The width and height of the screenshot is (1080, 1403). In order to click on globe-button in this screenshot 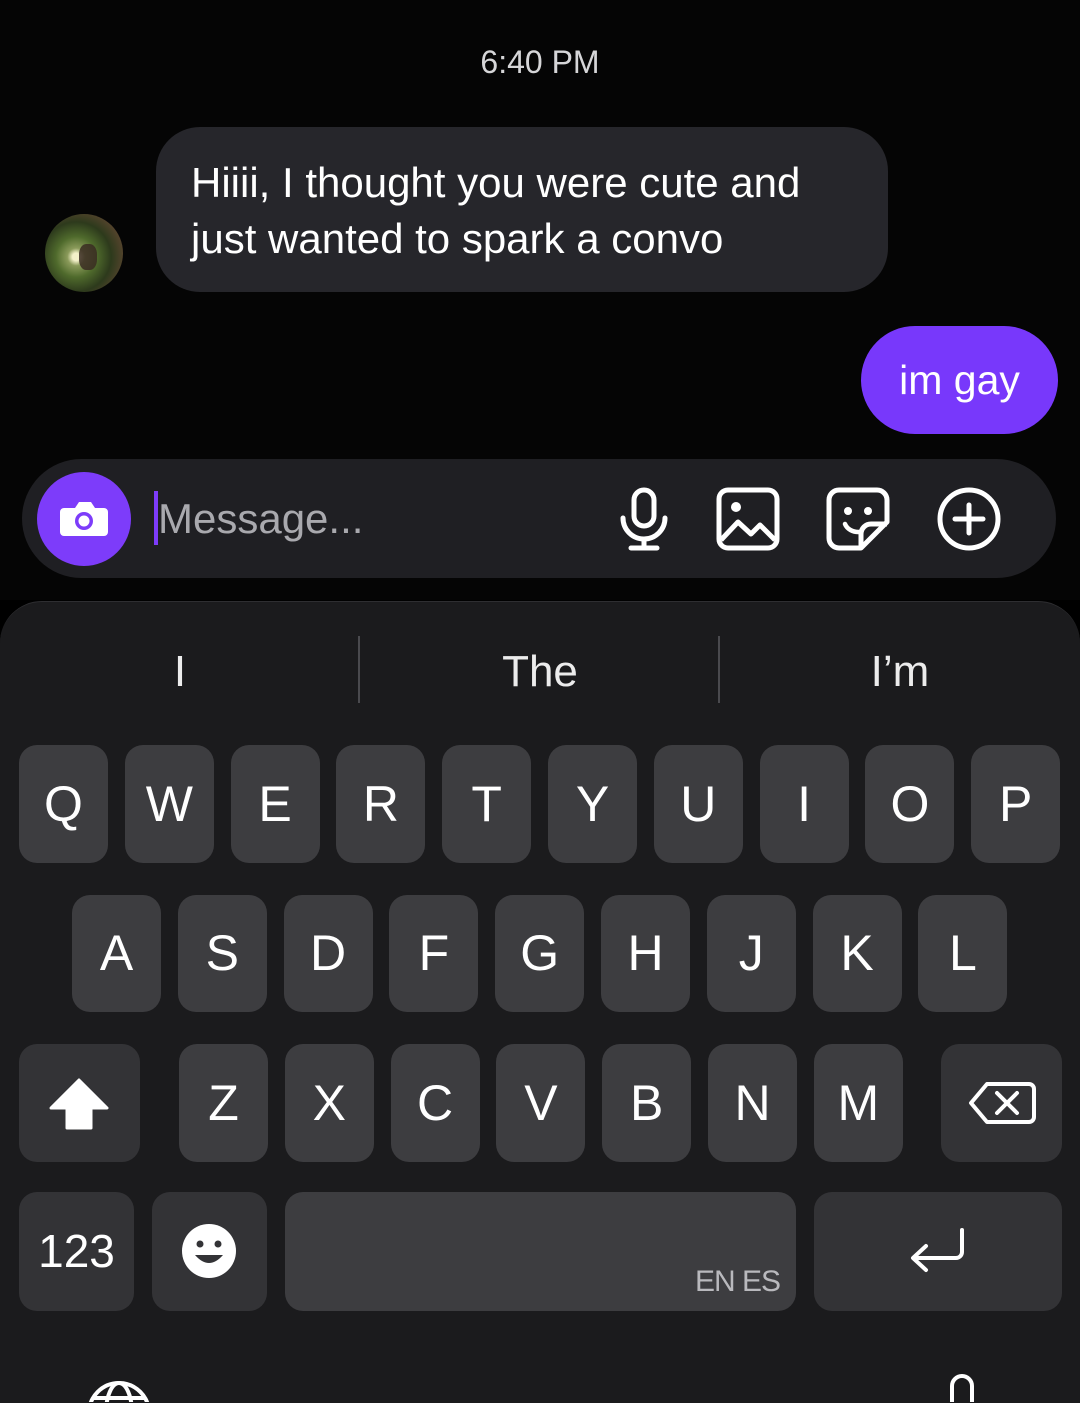, I will do `click(119, 1390)`.